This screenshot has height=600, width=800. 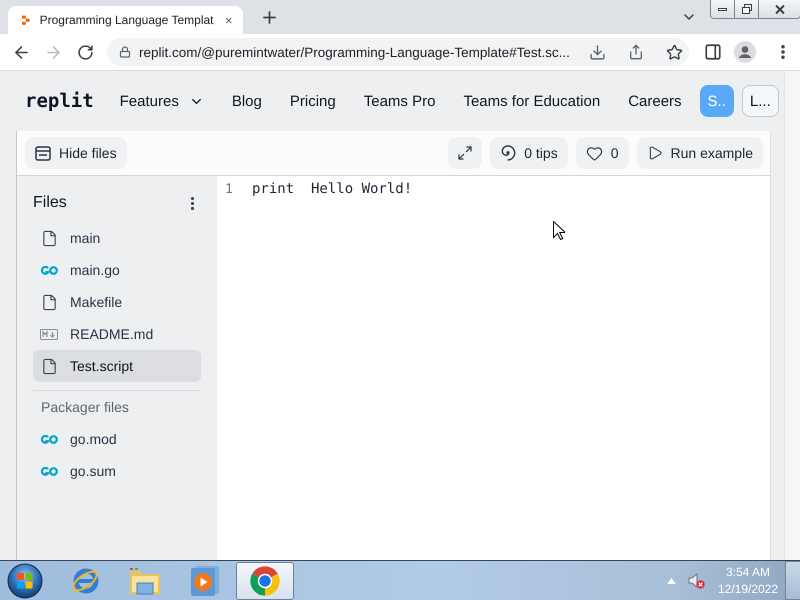 I want to click on reload-icon, so click(x=85, y=52).